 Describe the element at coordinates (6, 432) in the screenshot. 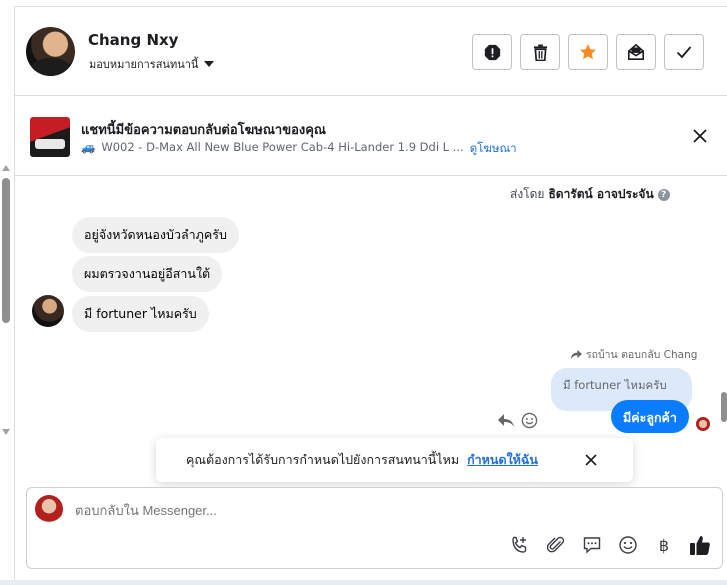

I see `scroll-down-arrow` at that location.